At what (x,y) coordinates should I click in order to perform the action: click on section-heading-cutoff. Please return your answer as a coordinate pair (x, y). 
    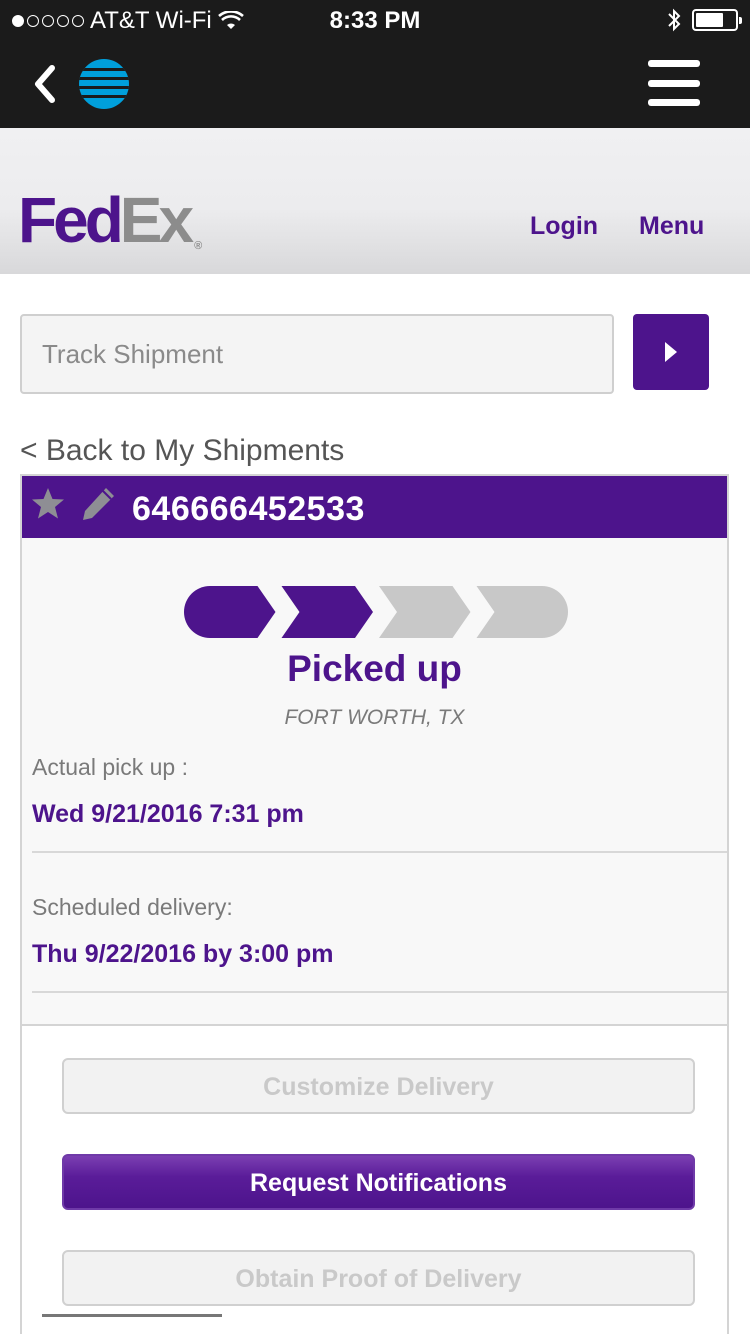
    Looking at the image, I should click on (132, 1321).